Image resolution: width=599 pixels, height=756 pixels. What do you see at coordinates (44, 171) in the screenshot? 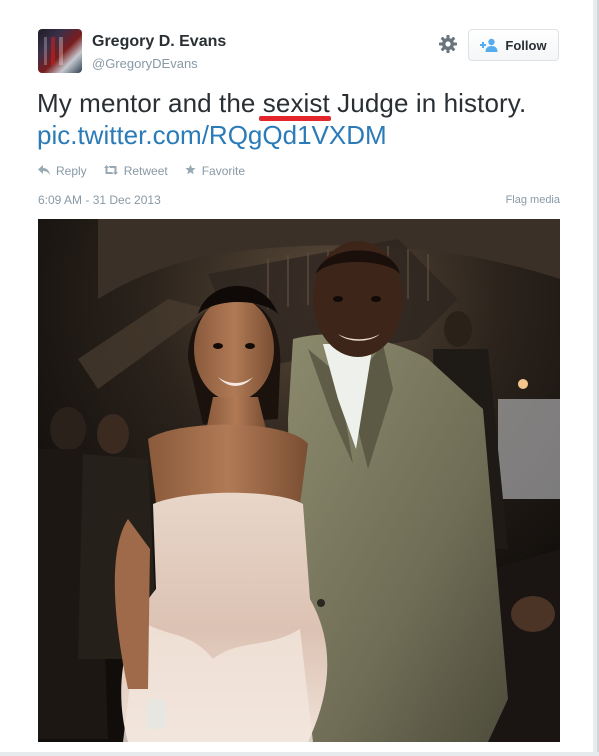
I see `reply-icon` at bounding box center [44, 171].